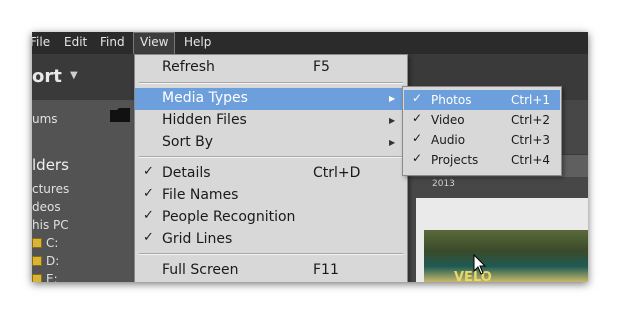  I want to click on menu-item-label: Grid Lines, so click(197, 239).